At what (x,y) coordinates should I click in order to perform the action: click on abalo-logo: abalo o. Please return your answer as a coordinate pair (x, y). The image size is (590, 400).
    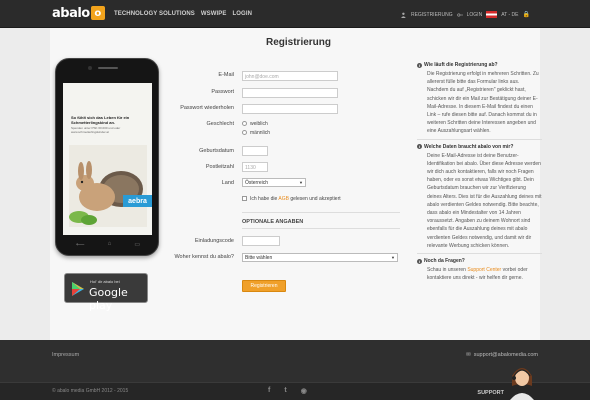
    Looking at the image, I should click on (78, 13).